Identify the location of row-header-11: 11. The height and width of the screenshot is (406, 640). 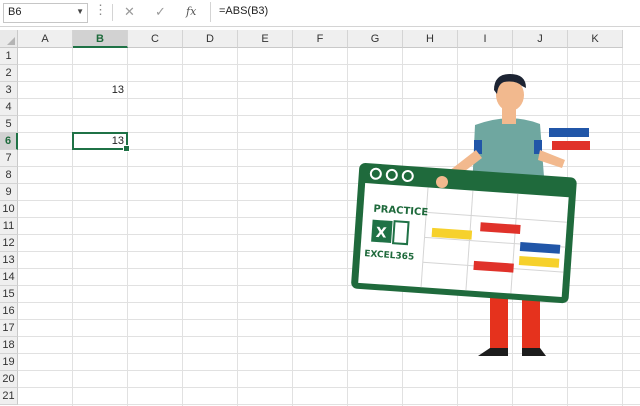
(9, 226).